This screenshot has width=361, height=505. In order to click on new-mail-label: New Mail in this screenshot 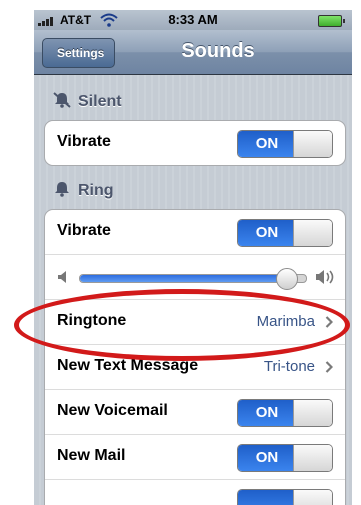, I will do `click(91, 455)`.